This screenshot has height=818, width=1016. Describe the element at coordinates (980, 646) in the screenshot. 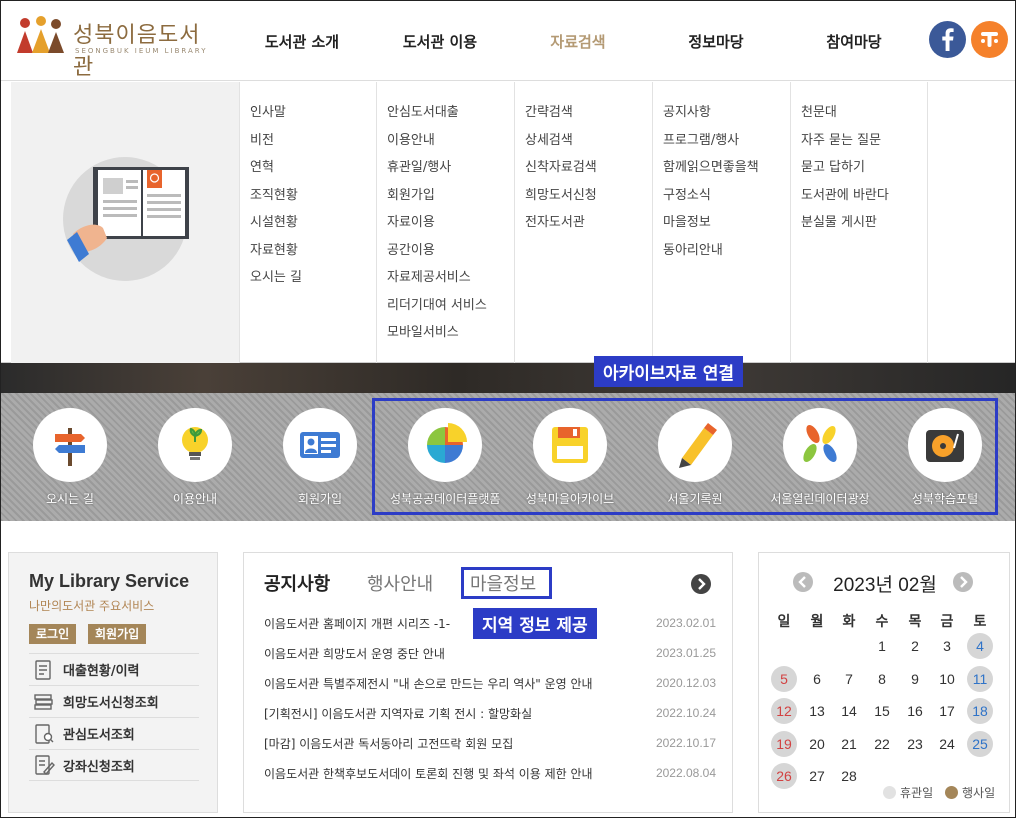

I see `calendar-day: 4` at that location.